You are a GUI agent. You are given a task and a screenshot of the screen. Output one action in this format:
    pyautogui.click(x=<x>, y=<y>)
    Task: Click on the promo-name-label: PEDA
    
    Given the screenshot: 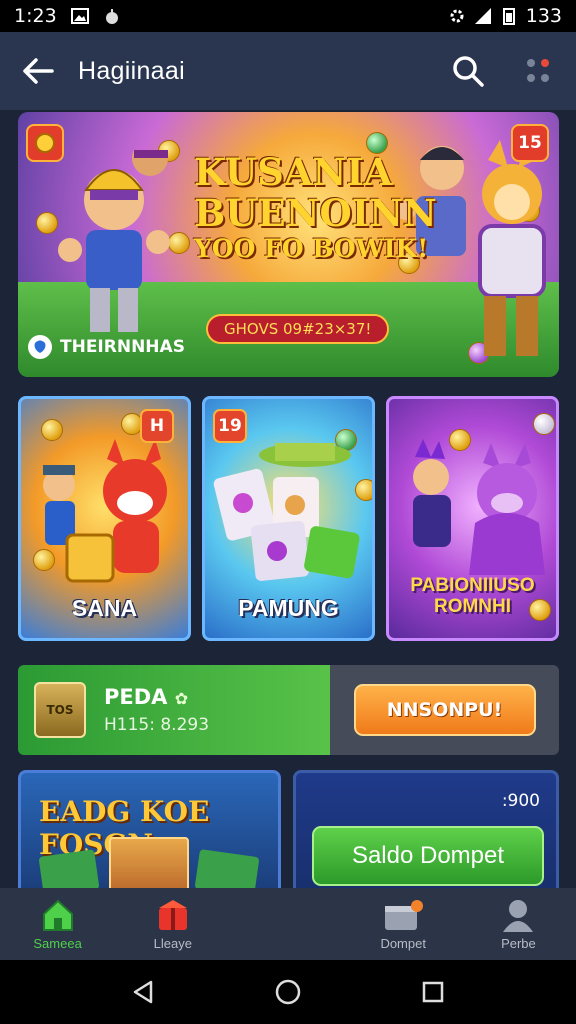 What is the action you would take?
    pyautogui.click(x=136, y=697)
    